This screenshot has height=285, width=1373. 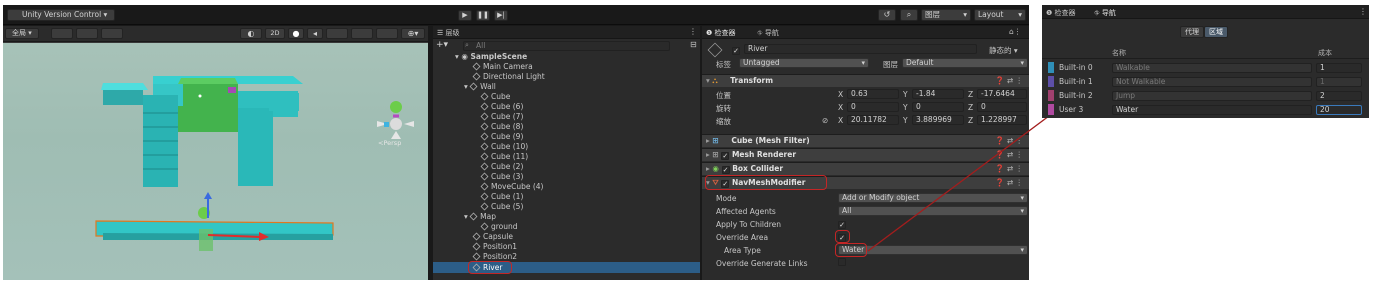 What do you see at coordinates (1212, 110) in the screenshot?
I see `area-name-field: Water` at bounding box center [1212, 110].